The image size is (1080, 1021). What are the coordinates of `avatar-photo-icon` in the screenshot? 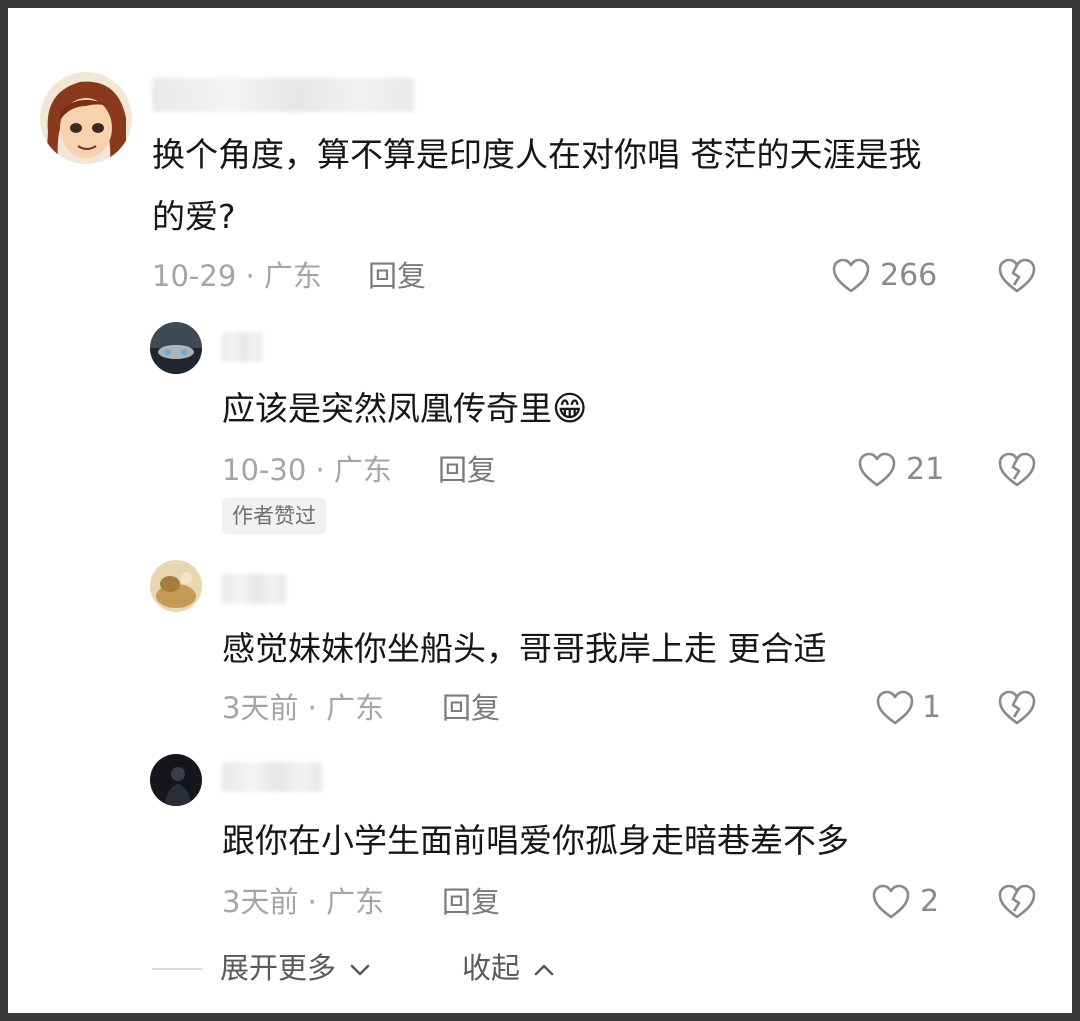 It's located at (176, 586).